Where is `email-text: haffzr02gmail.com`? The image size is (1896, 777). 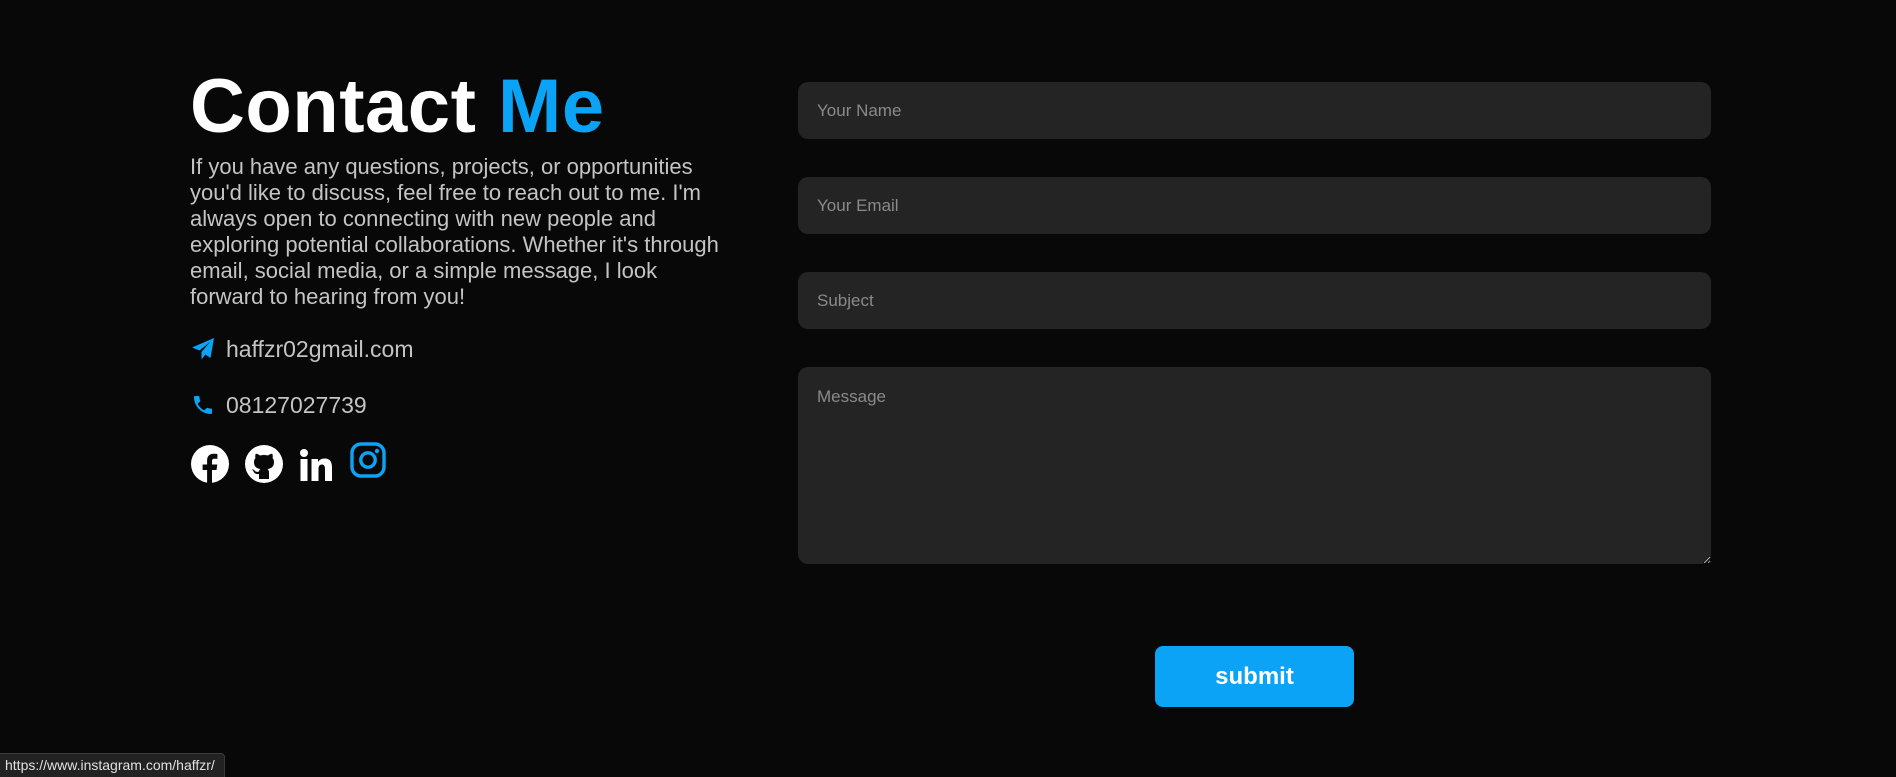 email-text: haffzr02gmail.com is located at coordinates (320, 348).